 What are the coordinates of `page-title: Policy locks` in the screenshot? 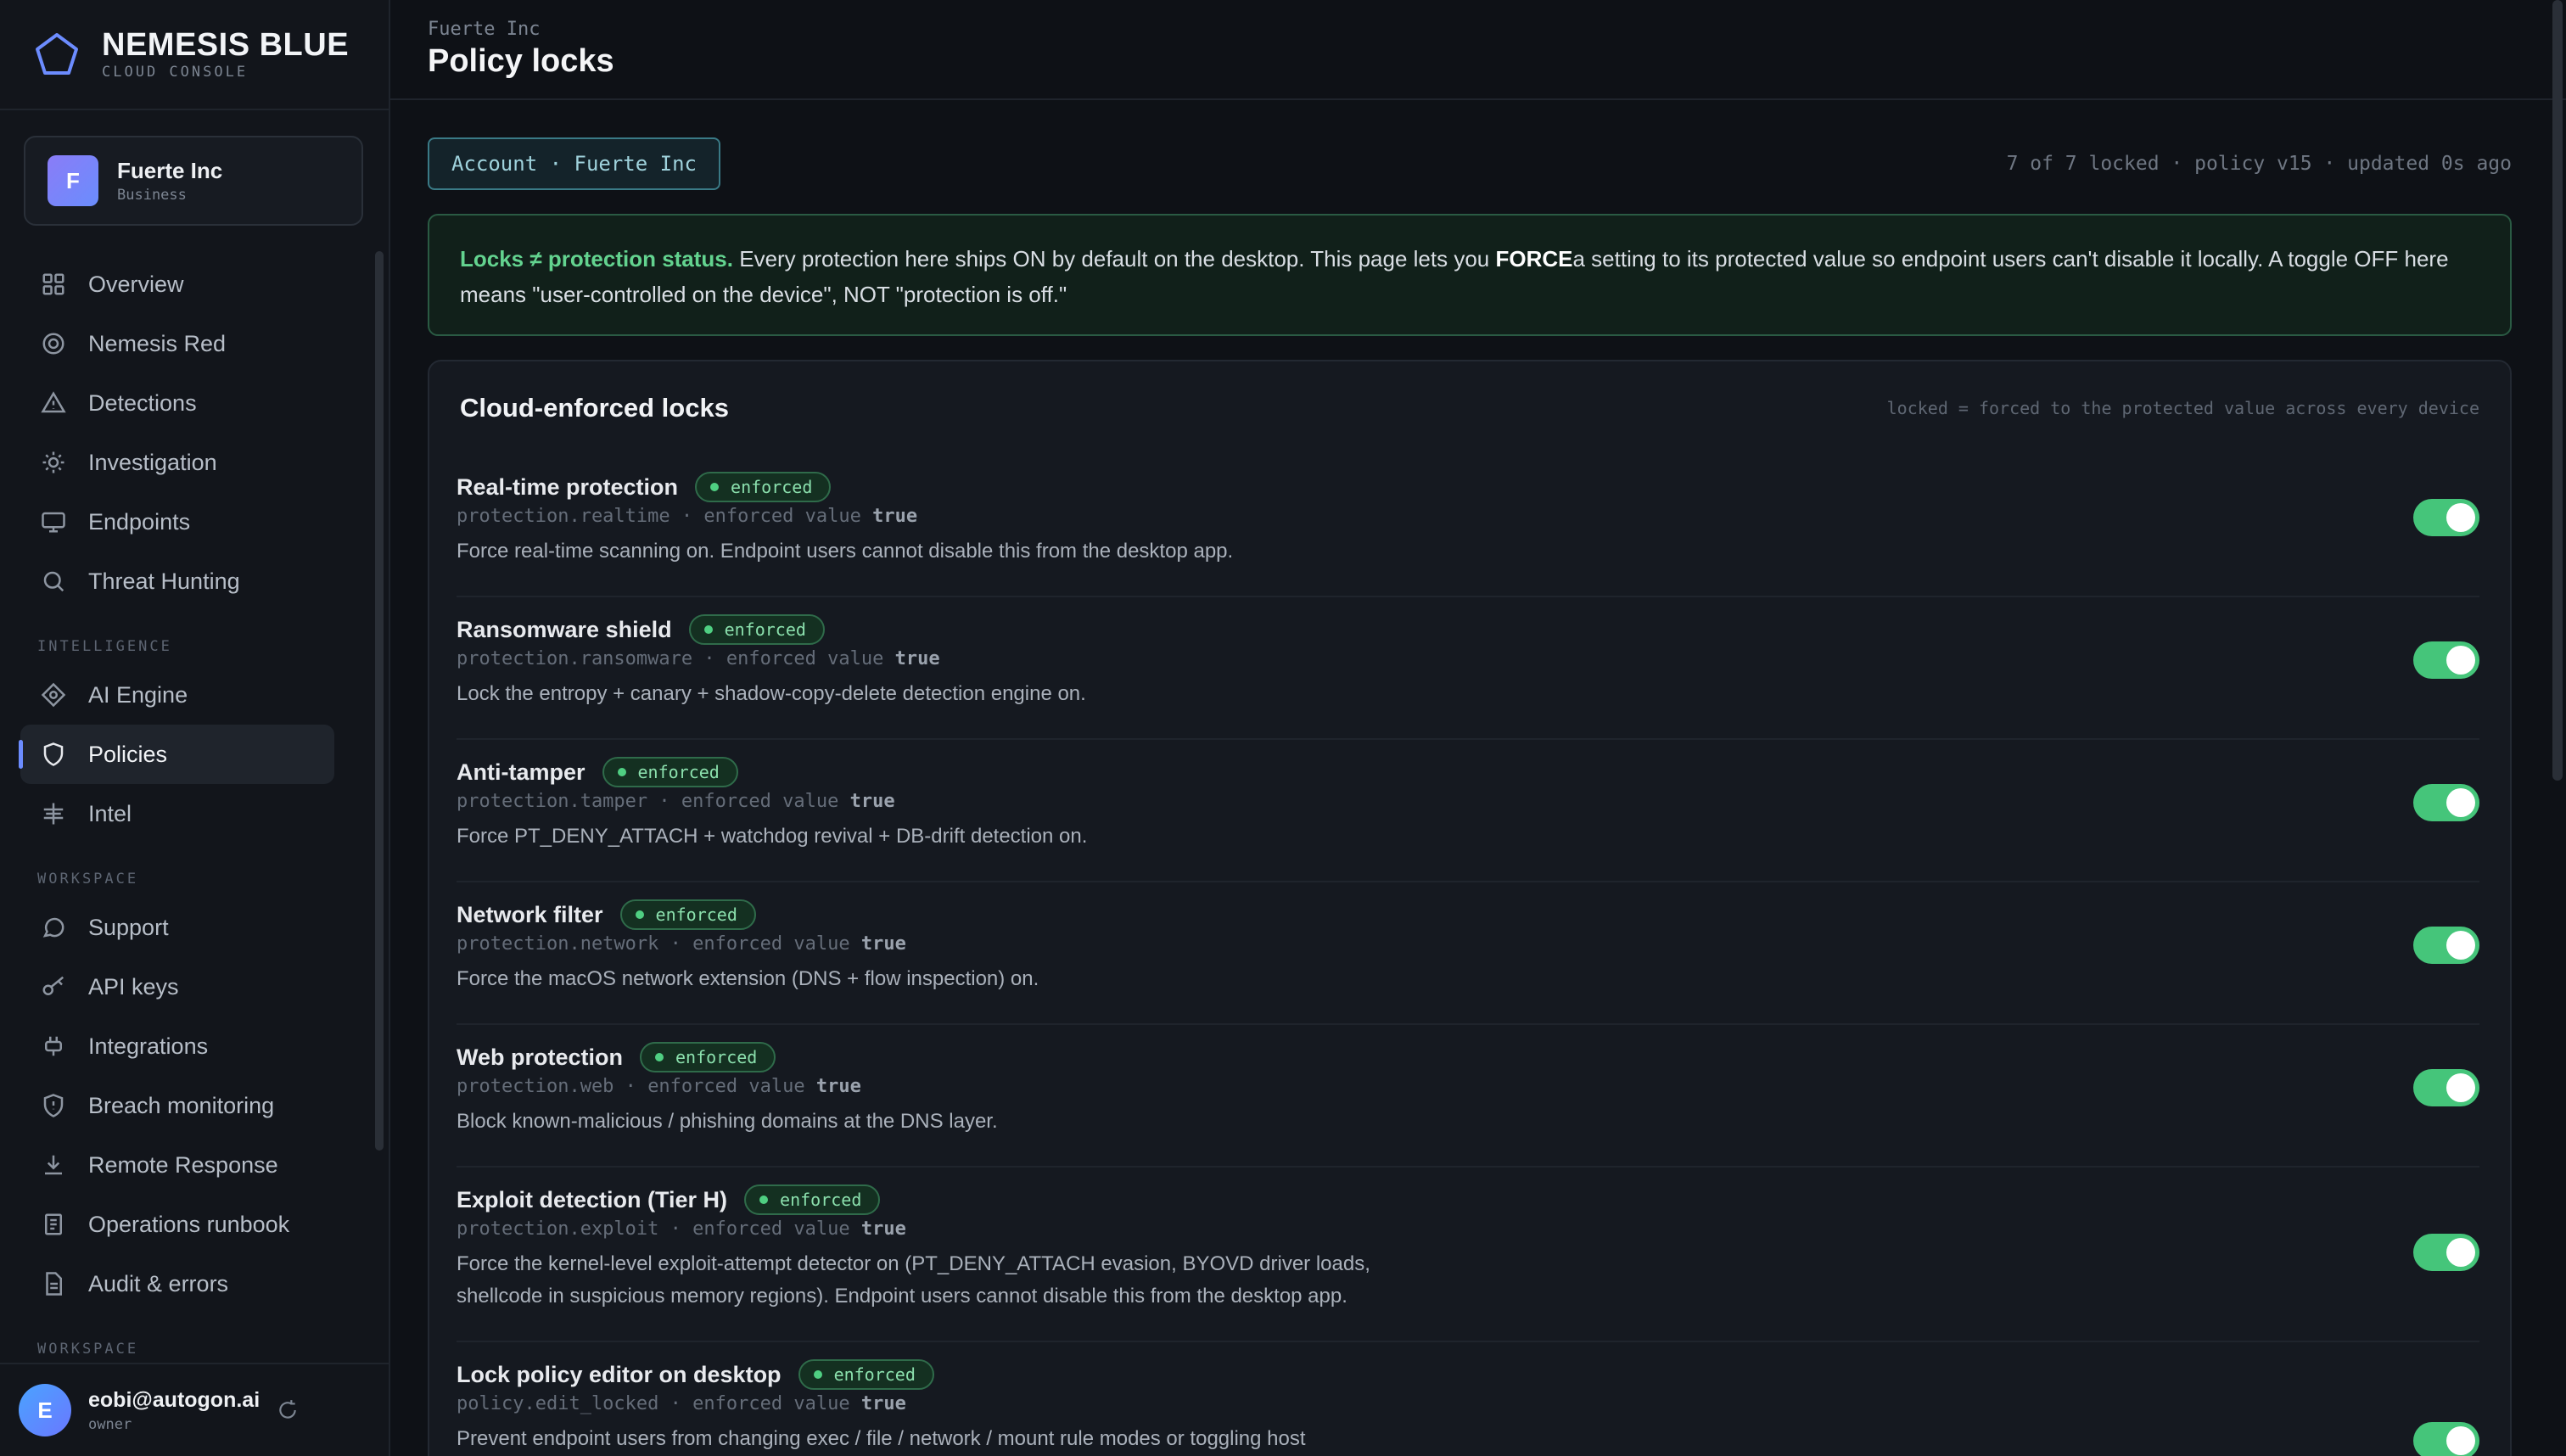 It's located at (521, 61).